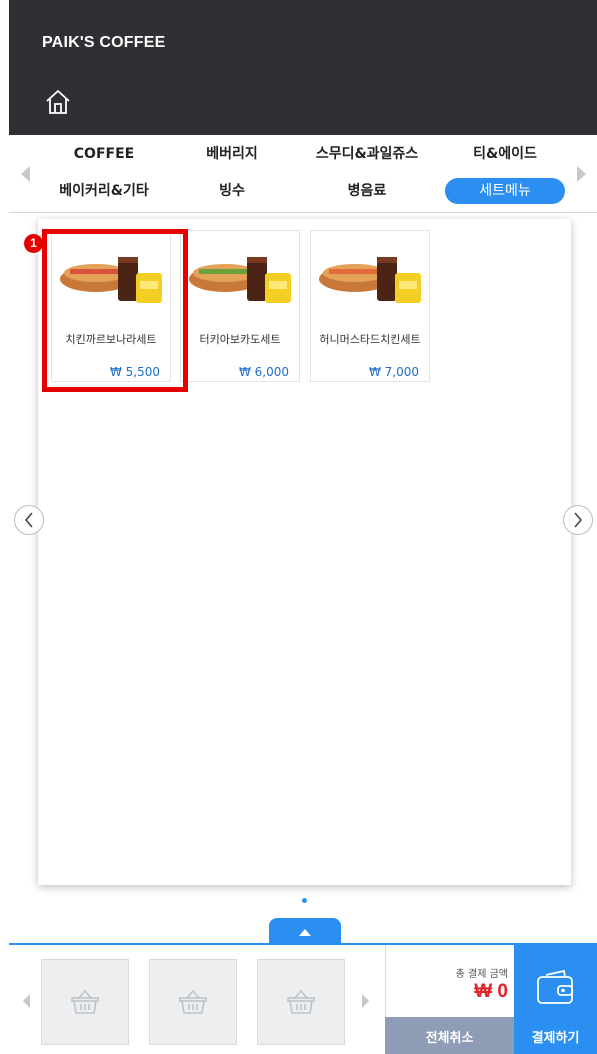 The height and width of the screenshot is (1054, 597). I want to click on selection-highlight, so click(115, 310).